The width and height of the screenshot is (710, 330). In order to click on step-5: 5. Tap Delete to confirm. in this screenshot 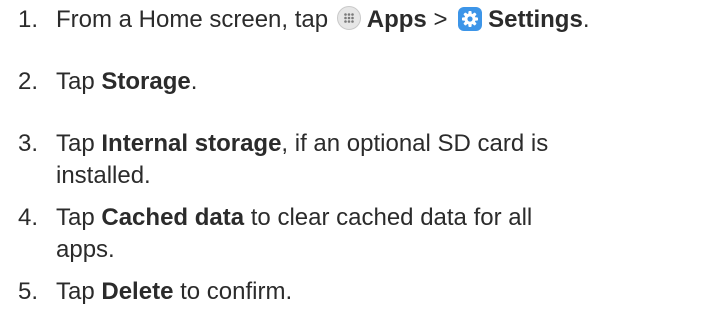, I will do `click(155, 292)`.